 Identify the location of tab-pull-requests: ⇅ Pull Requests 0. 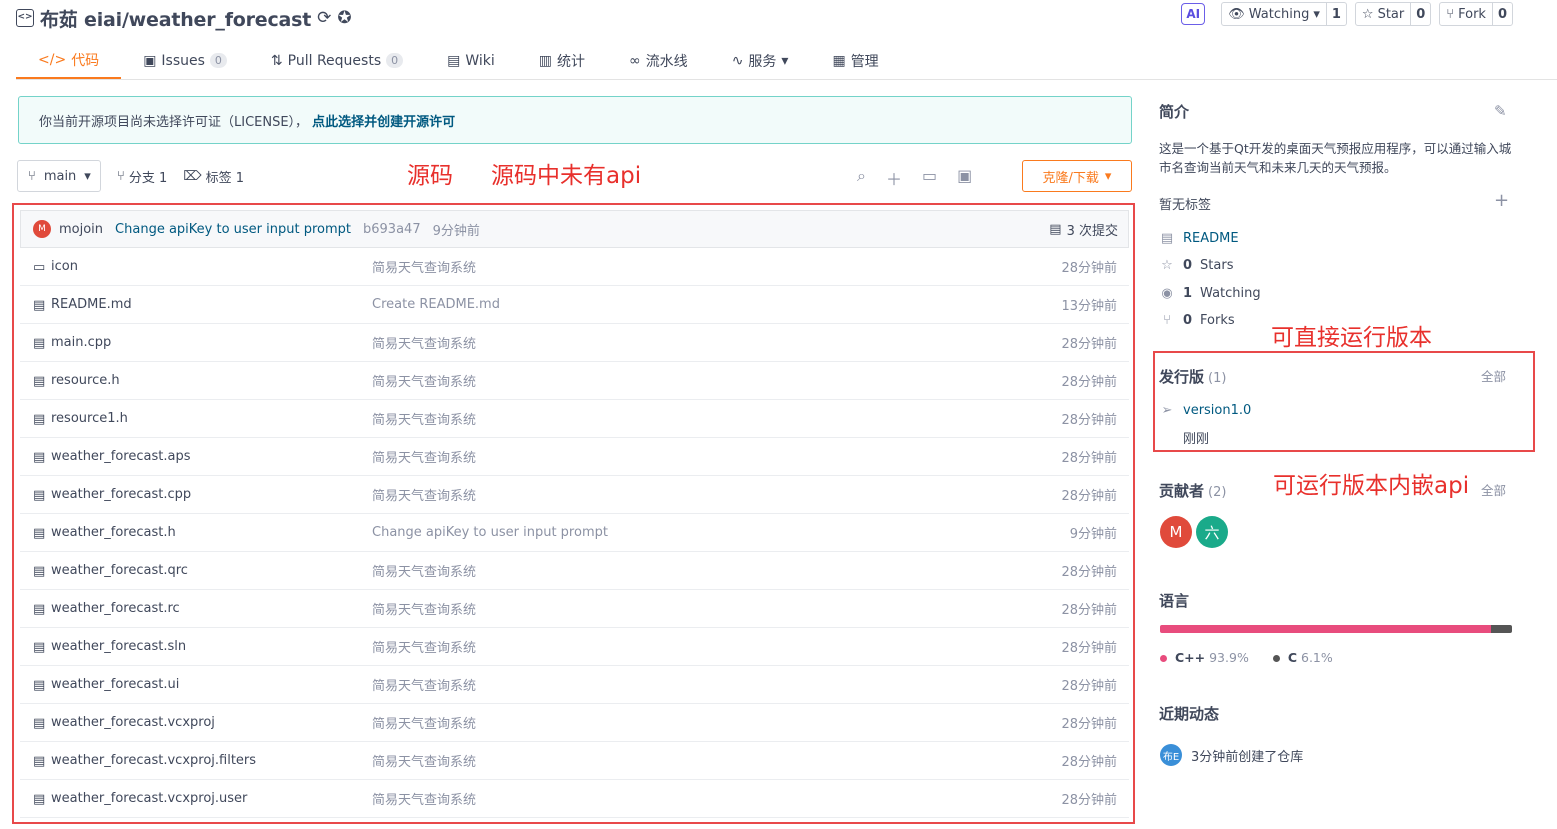
(337, 60).